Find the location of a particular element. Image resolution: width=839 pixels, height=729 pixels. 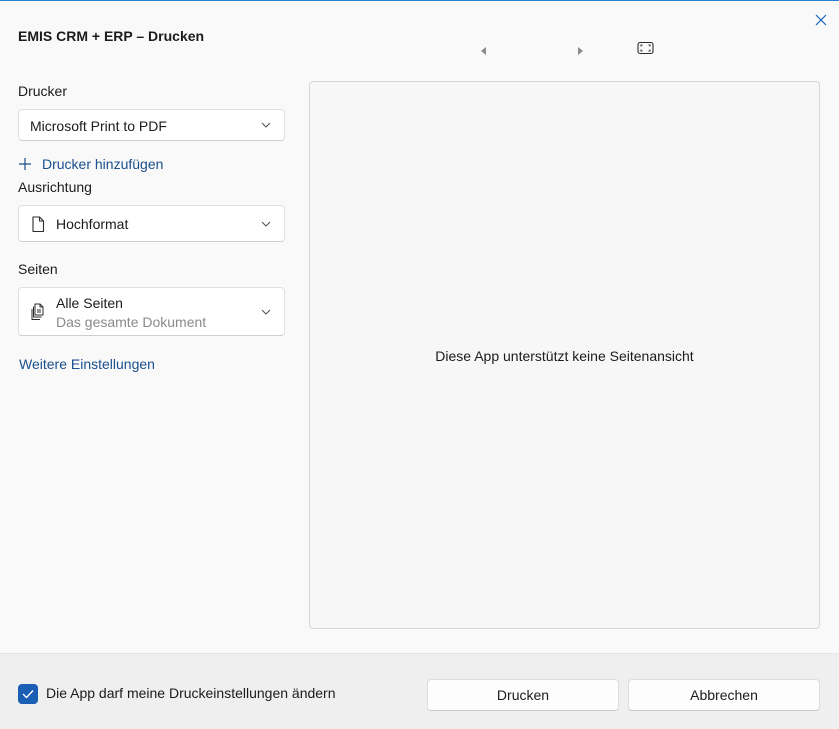

checkmark-icon is located at coordinates (28, 694).